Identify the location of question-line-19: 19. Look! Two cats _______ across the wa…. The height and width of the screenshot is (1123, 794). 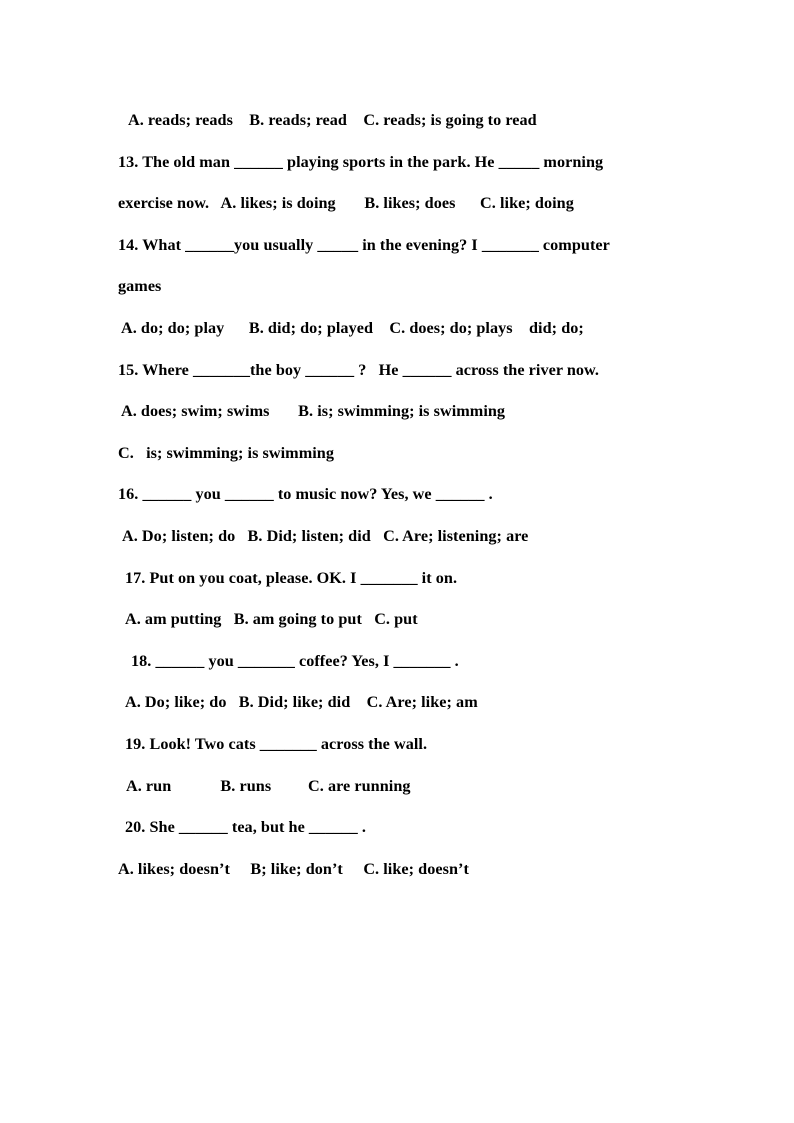
(276, 743).